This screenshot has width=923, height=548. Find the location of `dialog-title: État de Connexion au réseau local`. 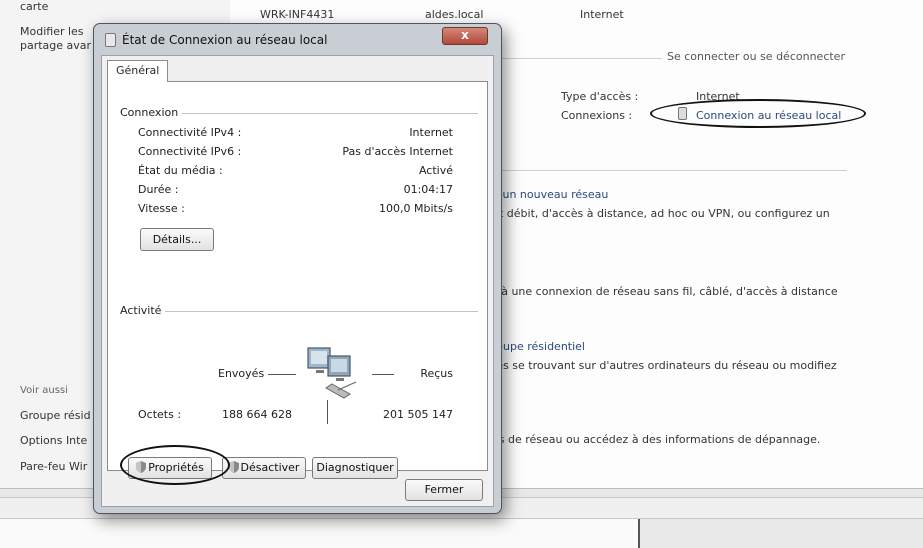

dialog-title: État de Connexion au réseau local is located at coordinates (225, 40).